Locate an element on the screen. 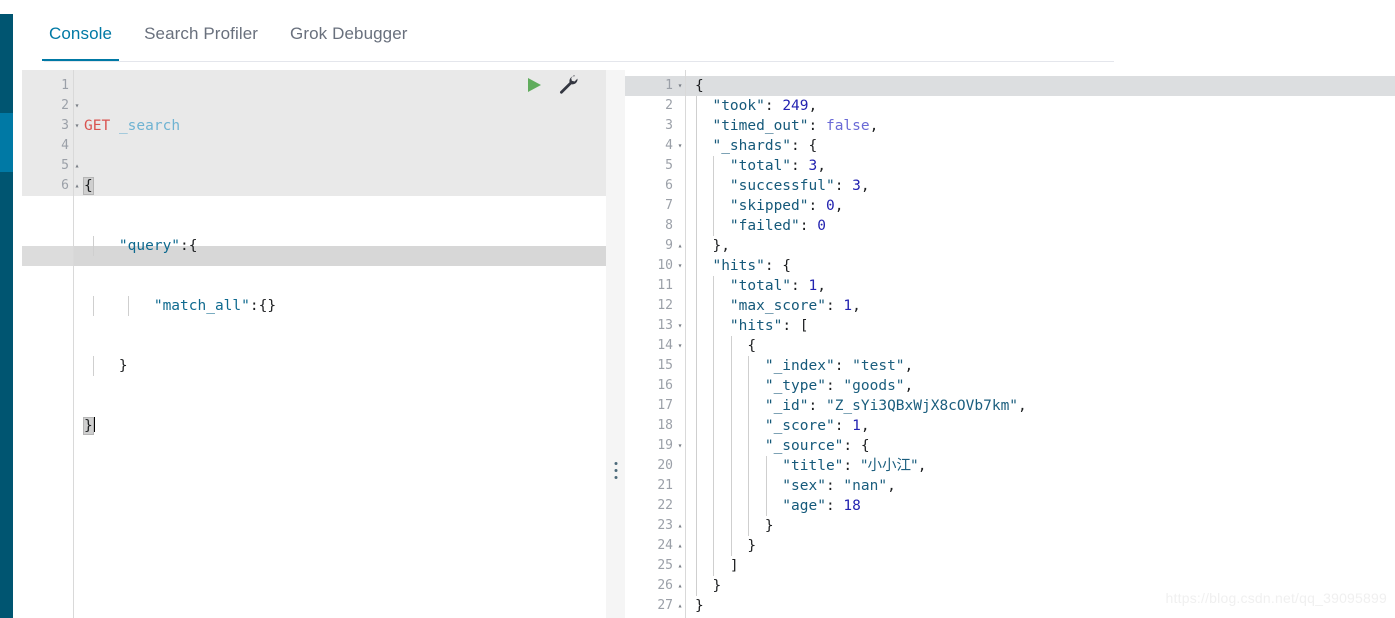  response-line-number: 13 ▾ is located at coordinates (655, 326).